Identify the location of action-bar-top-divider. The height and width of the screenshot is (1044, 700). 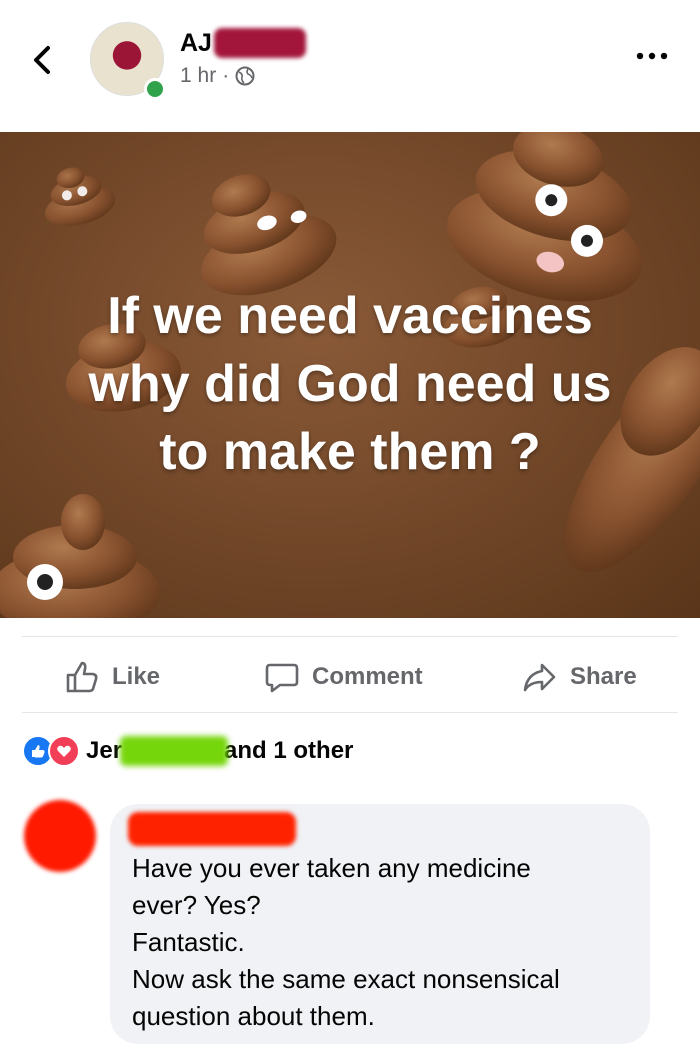
(350, 636).